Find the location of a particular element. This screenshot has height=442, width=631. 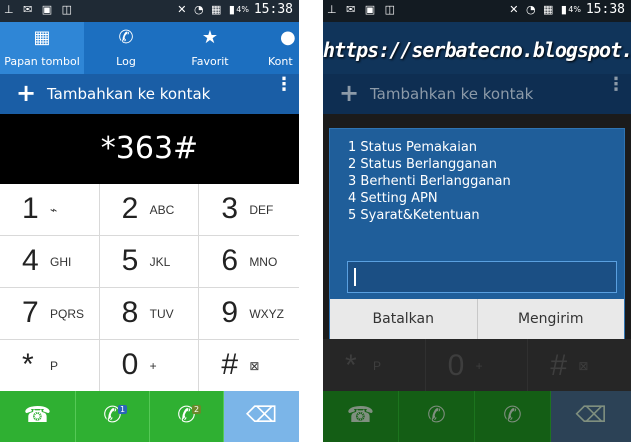

mute-icon: ⊠ is located at coordinates (583, 366).